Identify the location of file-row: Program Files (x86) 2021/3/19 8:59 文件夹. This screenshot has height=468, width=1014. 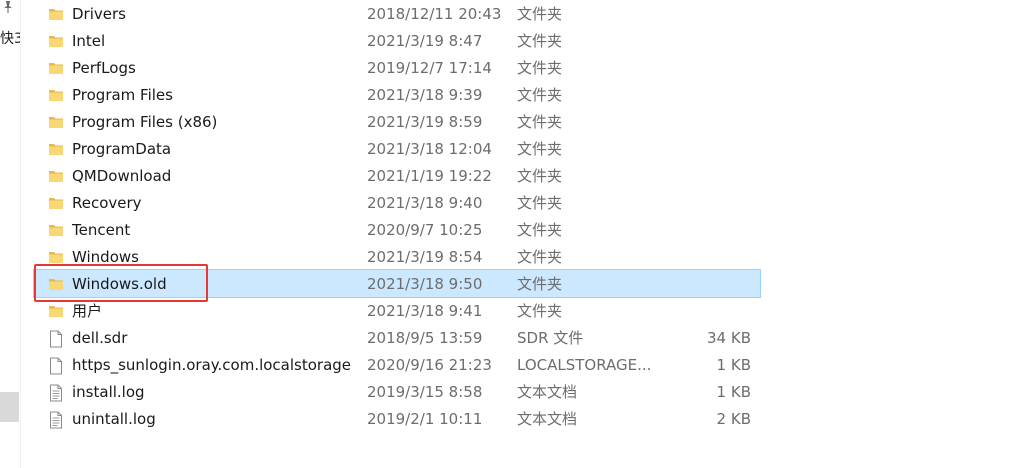
(397, 121).